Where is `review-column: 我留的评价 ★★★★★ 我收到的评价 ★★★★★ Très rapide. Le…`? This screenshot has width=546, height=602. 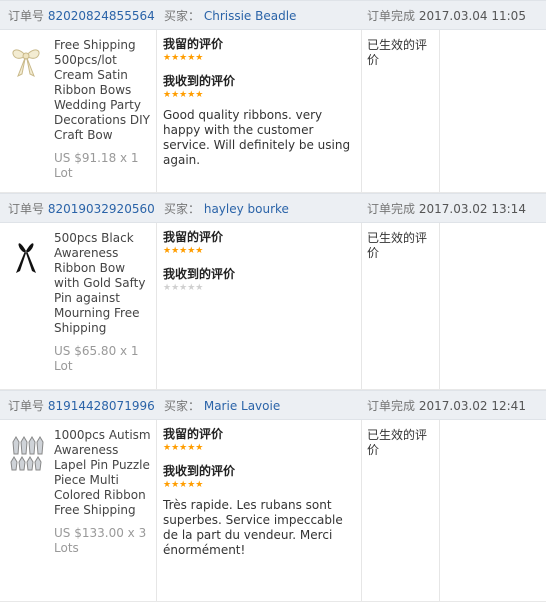 review-column: 我留的评价 ★★★★★ 我收到的评价 ★★★★★ Très rapide. Le… is located at coordinates (261, 492).